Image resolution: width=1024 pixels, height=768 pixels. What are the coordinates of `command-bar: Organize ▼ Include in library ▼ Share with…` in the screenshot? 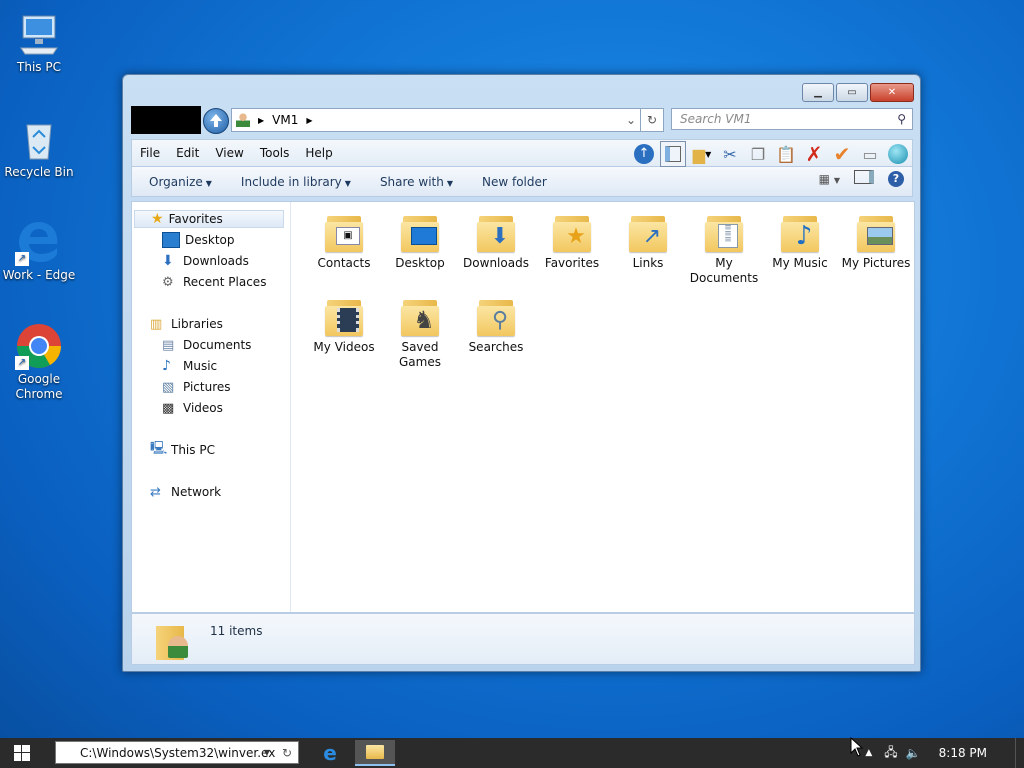 It's located at (522, 182).